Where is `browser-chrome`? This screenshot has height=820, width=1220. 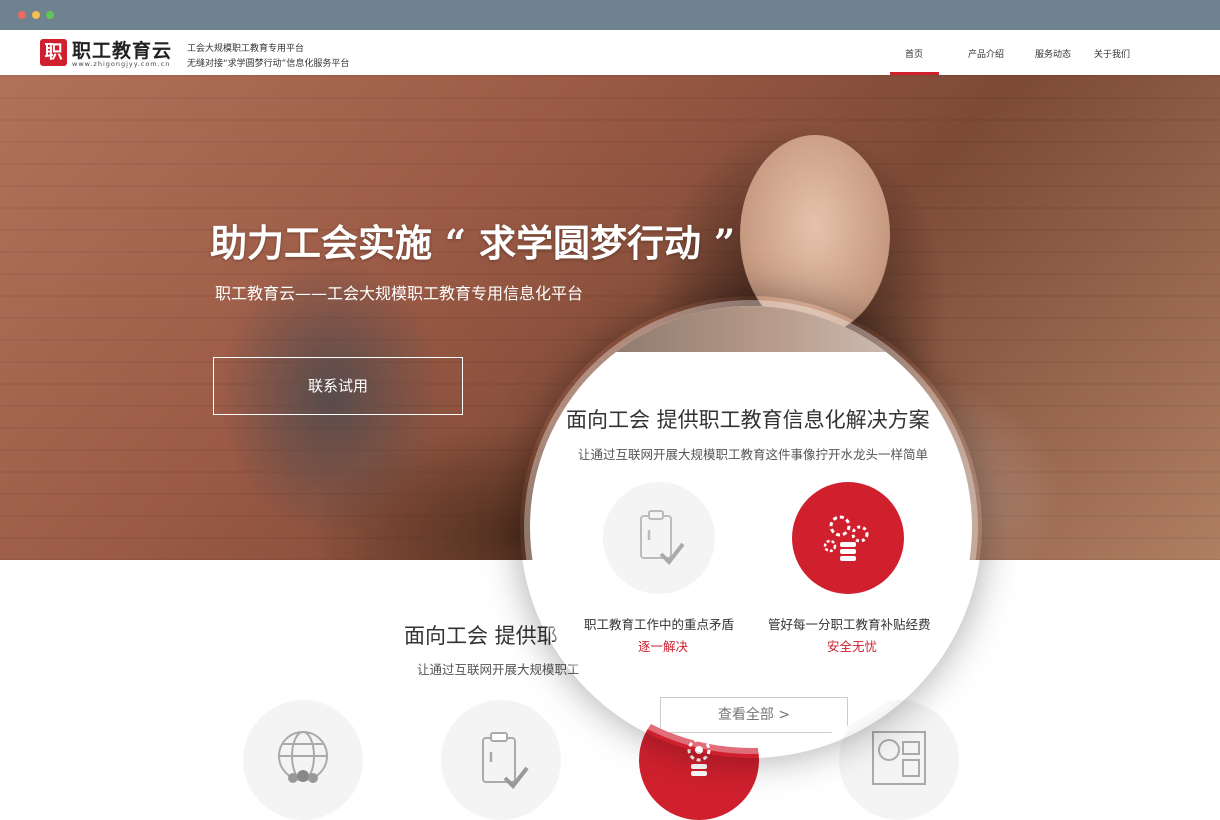 browser-chrome is located at coordinates (610, 15).